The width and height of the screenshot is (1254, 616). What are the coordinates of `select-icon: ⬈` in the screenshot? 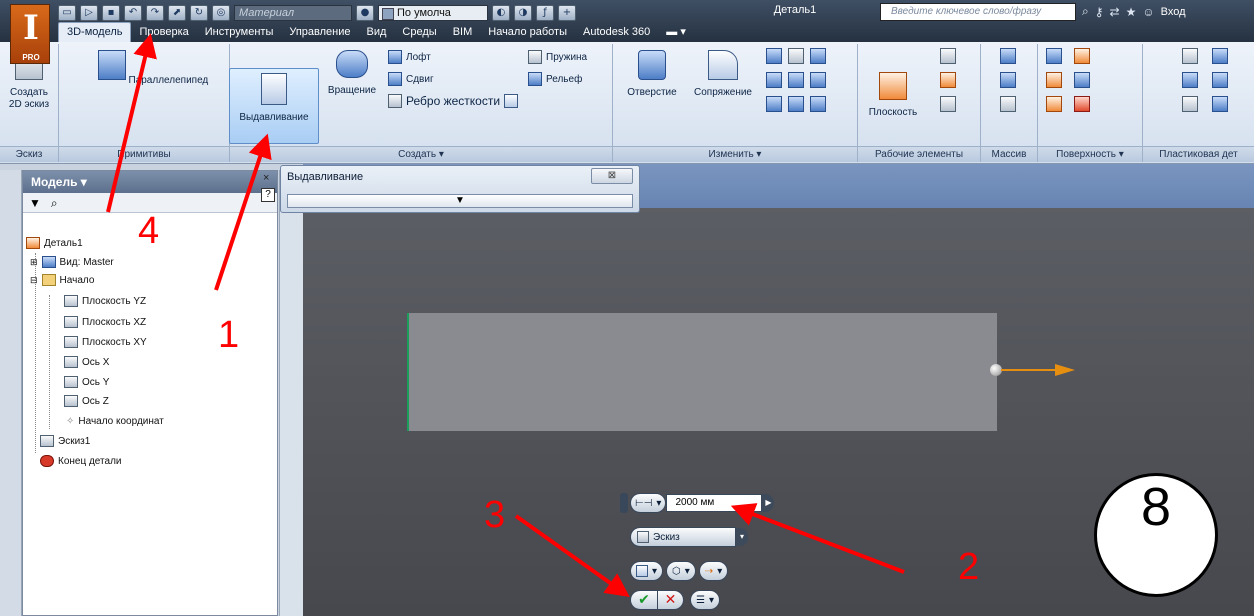 It's located at (177, 13).